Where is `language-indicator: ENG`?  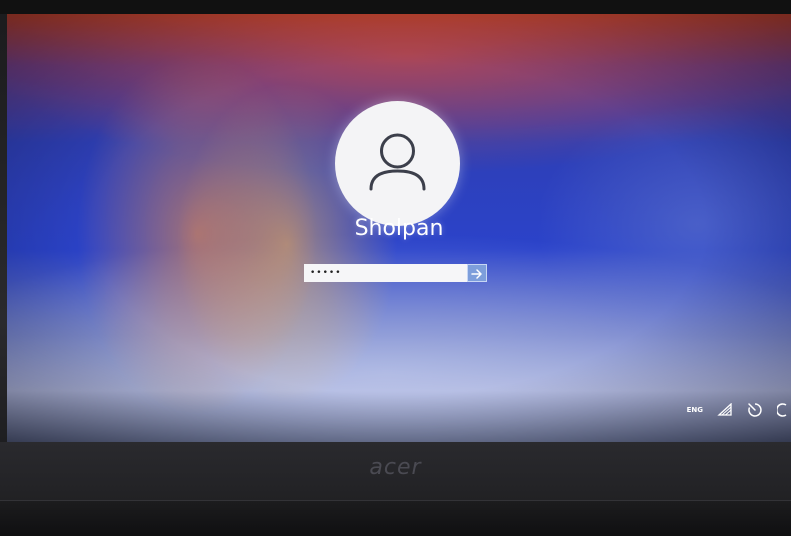
language-indicator: ENG is located at coordinates (695, 410).